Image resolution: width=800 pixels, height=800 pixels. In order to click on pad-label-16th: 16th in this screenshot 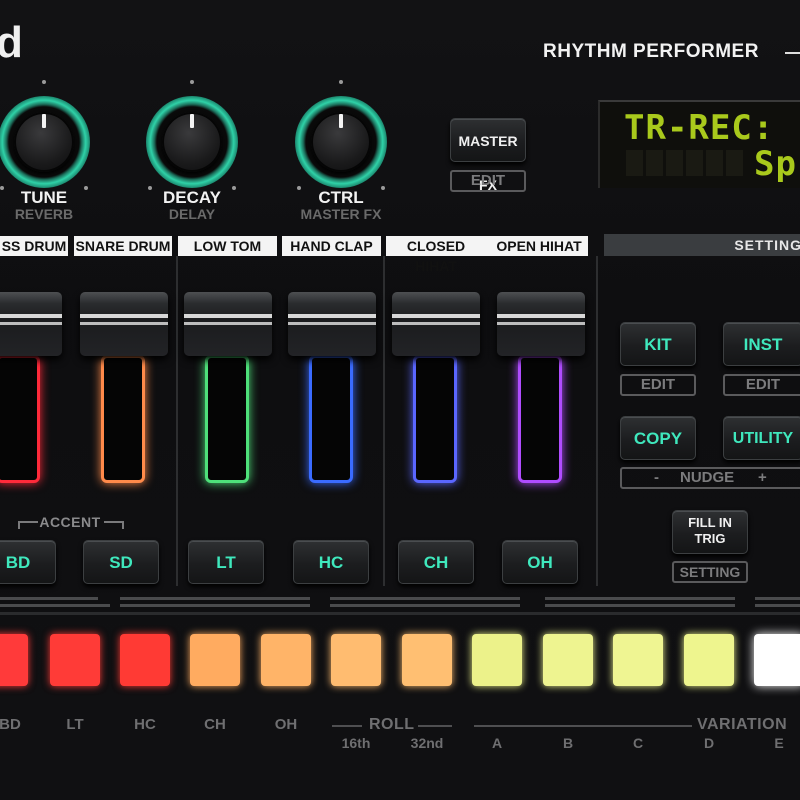, I will do `click(356, 743)`.